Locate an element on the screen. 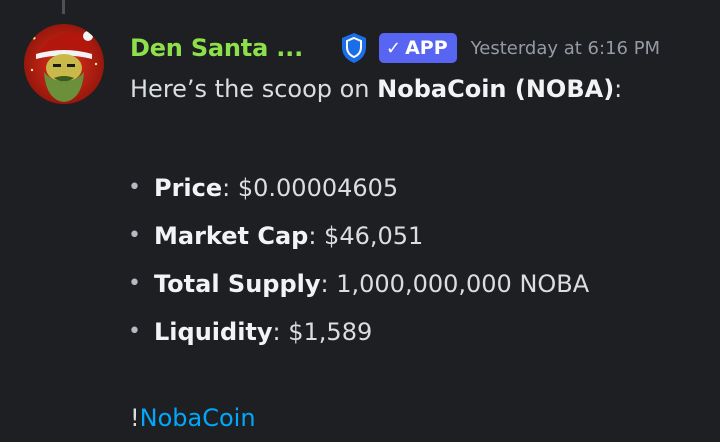  list-item: • Total Supply: 1,000,000,000 NOBA is located at coordinates (358, 284).